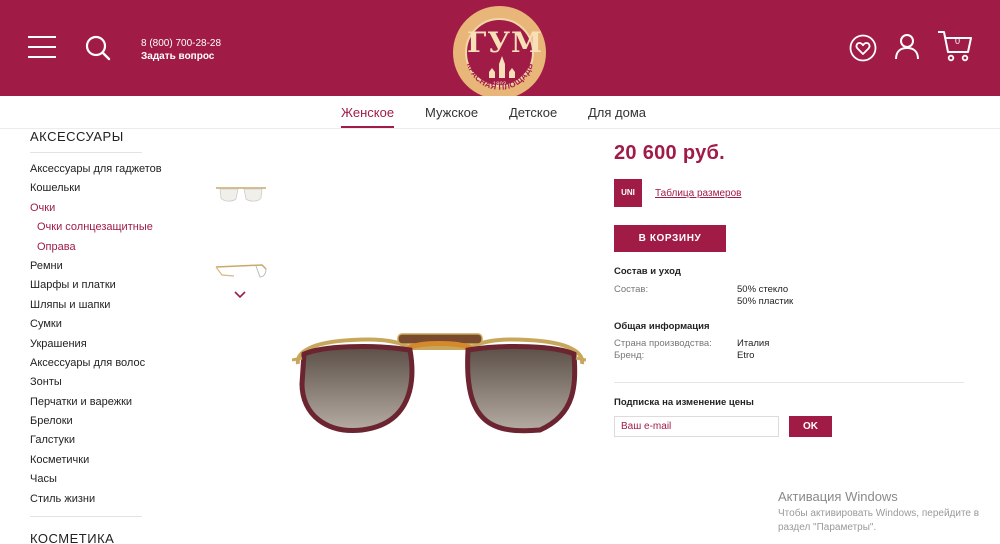 The height and width of the screenshot is (544, 1000). I want to click on product-image-sunglasses, so click(439, 386).